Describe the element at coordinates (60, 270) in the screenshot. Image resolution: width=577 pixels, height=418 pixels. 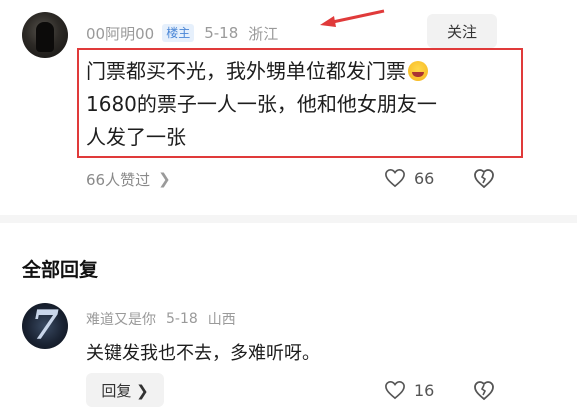
I see `section-title: 全部回复` at that location.